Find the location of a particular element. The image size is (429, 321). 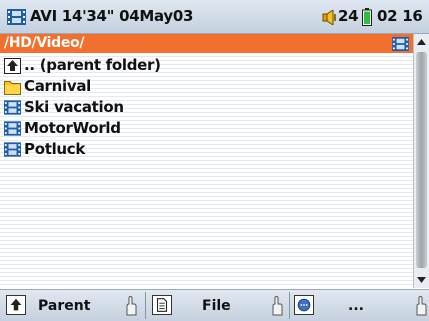

scroll-thumb is located at coordinates (421, 160).